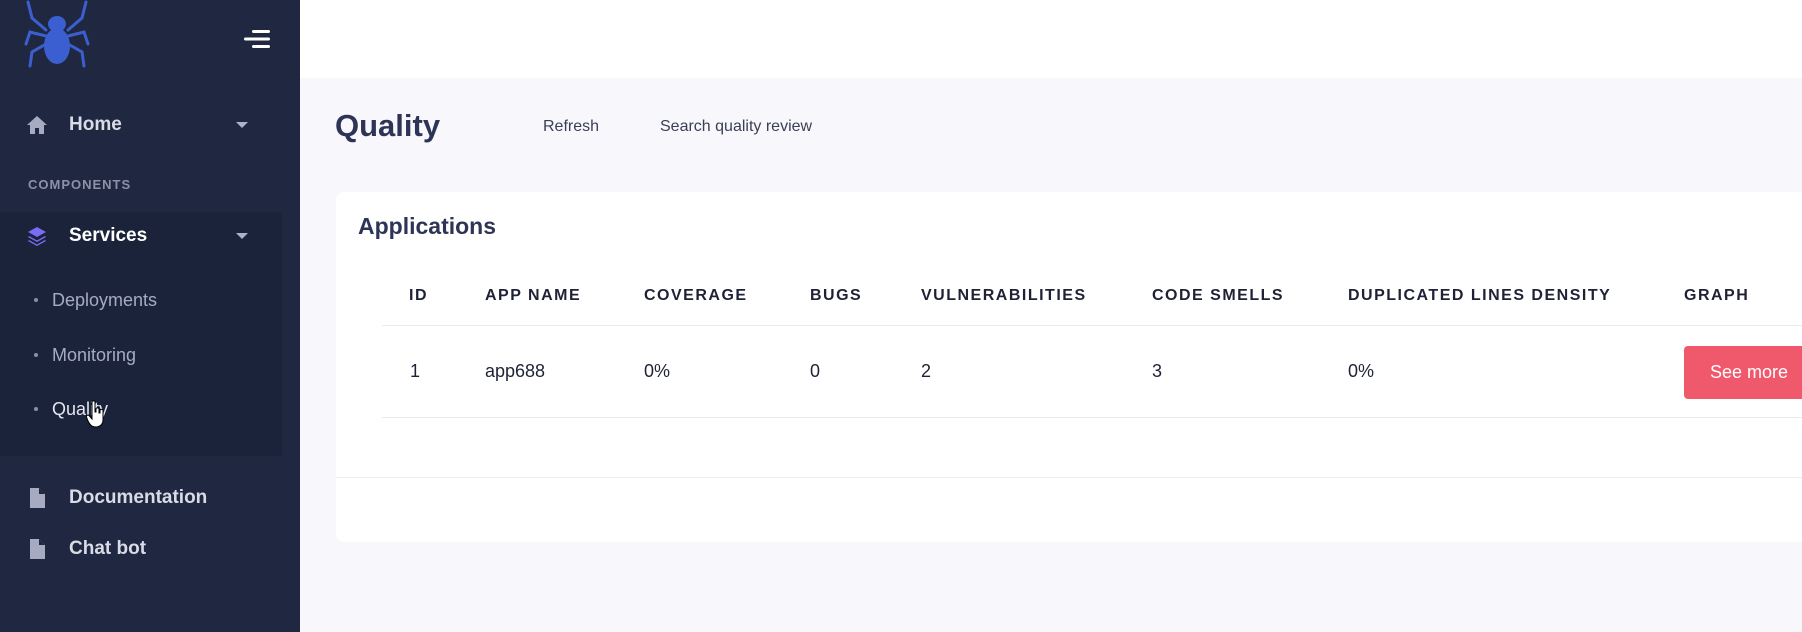 This screenshot has width=1802, height=632. I want to click on column-header-code-smells: CODE SMELLS, so click(1218, 295).